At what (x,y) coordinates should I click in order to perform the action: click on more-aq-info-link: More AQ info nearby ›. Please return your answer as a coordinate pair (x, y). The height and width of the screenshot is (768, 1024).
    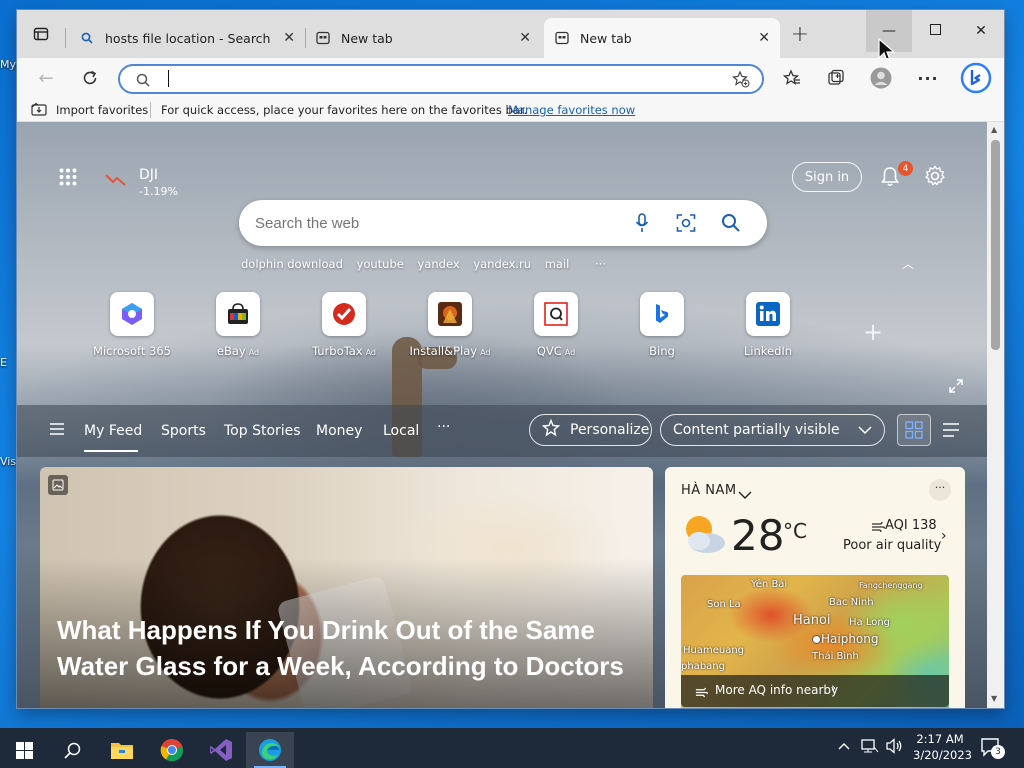
    Looking at the image, I should click on (815, 691).